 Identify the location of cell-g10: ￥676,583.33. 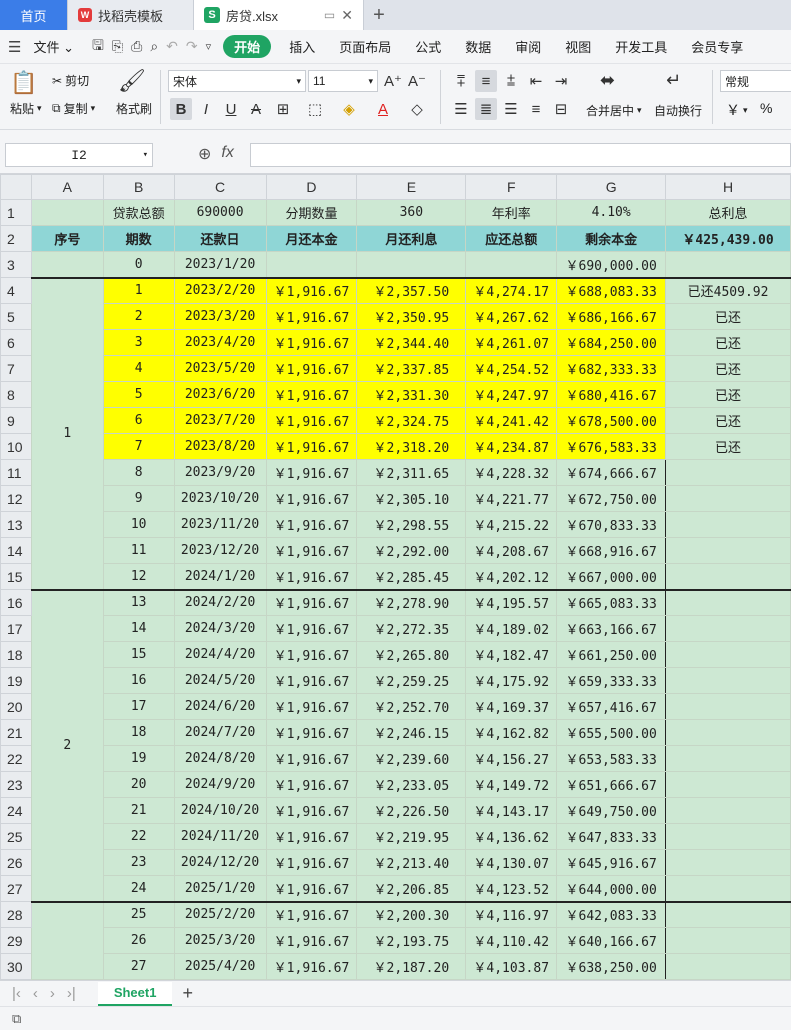
(611, 446).